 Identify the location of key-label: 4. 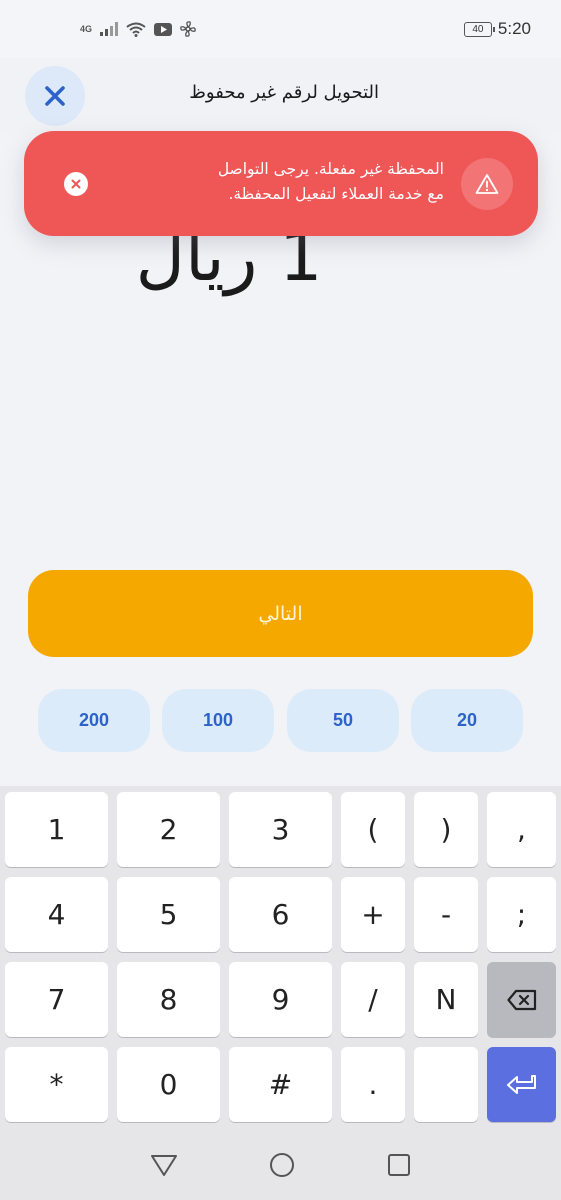
(56, 914).